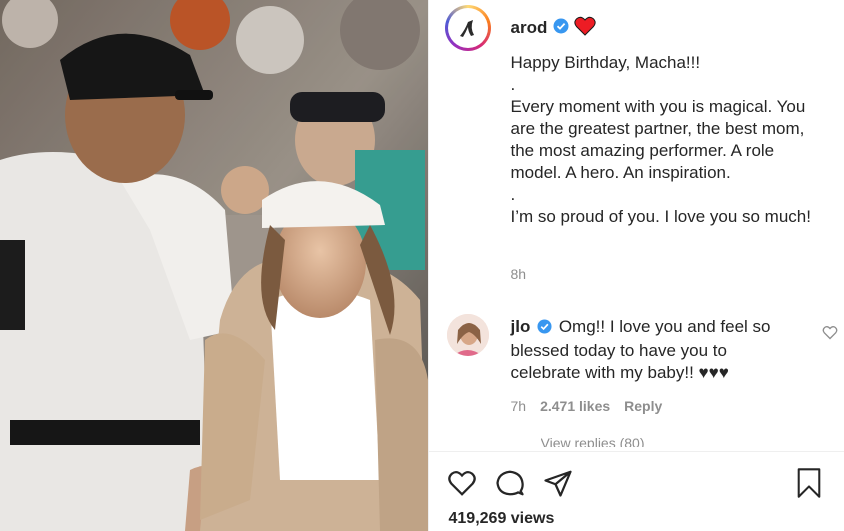 The width and height of the screenshot is (844, 531). I want to click on logo-icon, so click(466, 28).